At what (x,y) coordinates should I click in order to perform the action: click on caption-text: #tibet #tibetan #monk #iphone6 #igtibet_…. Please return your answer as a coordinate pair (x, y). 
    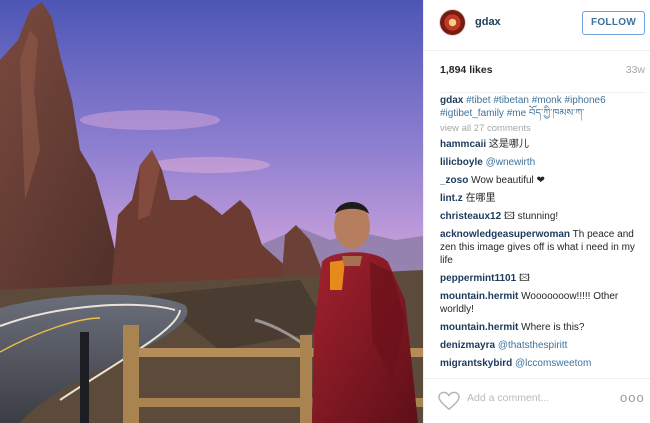
    Looking at the image, I should click on (523, 107).